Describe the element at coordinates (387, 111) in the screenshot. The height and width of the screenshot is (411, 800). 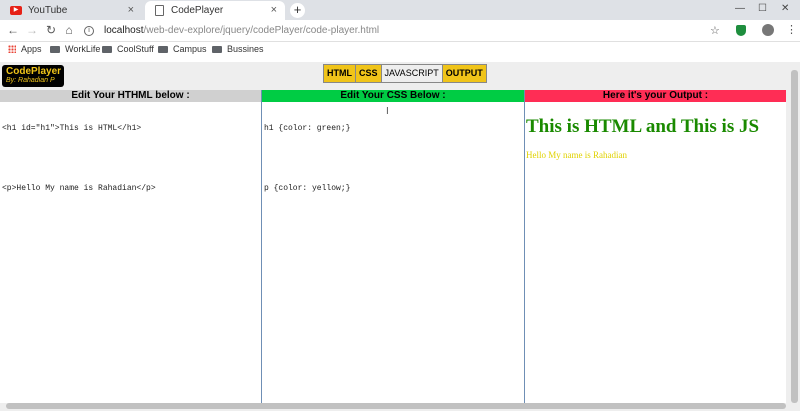
I see `text-cursor-icon: I` at that location.